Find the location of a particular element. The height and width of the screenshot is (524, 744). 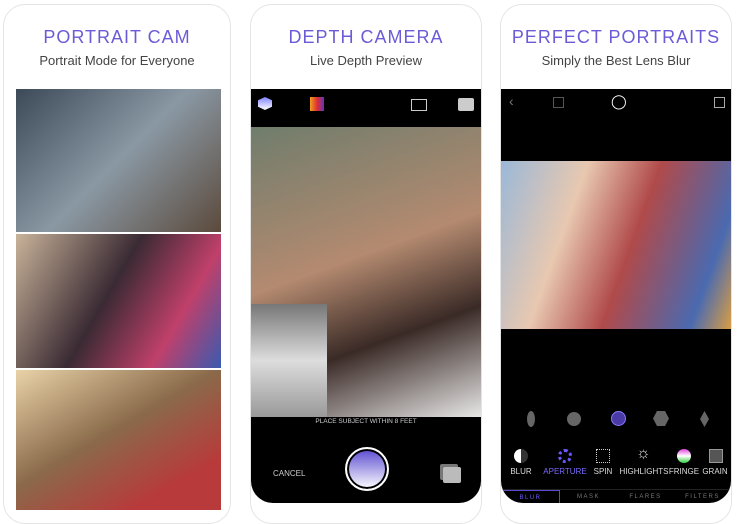

tool-label-blur: BLUR is located at coordinates (521, 471).